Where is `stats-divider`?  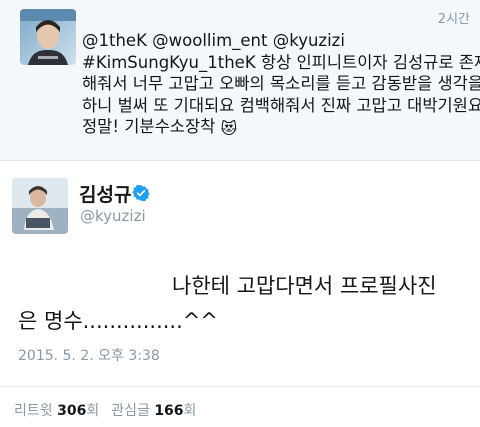 stats-divider is located at coordinates (240, 386).